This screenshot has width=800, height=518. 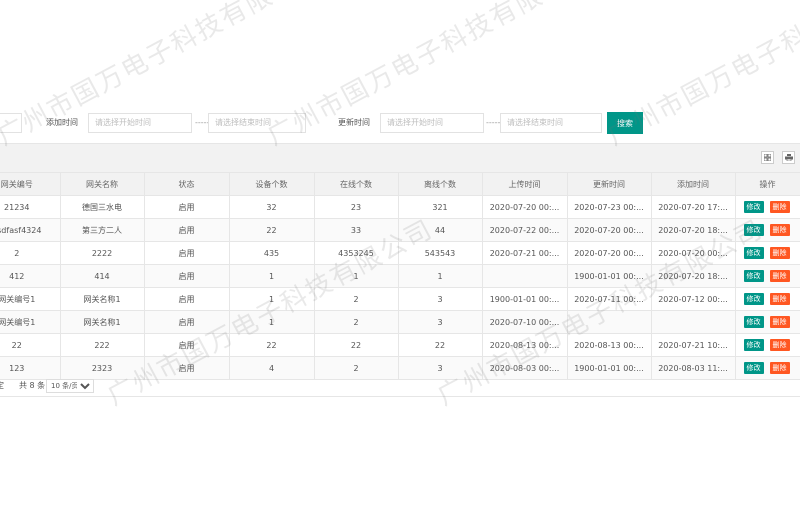 What do you see at coordinates (32, 385) in the screenshot?
I see `pager-total: 共 8 条` at bounding box center [32, 385].